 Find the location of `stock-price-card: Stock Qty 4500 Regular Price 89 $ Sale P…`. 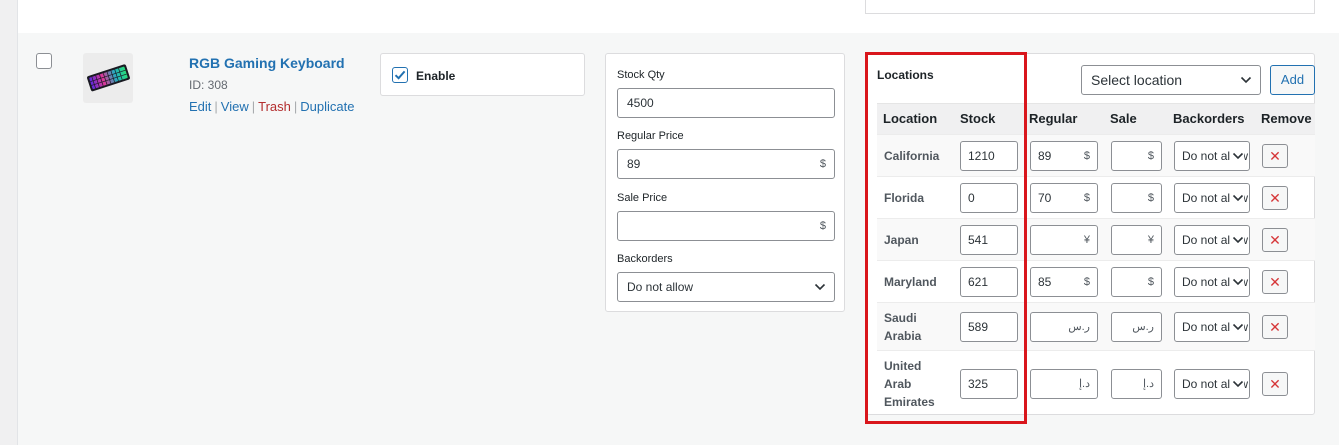

stock-price-card: Stock Qty 4500 Regular Price 89 $ Sale P… is located at coordinates (725, 182).